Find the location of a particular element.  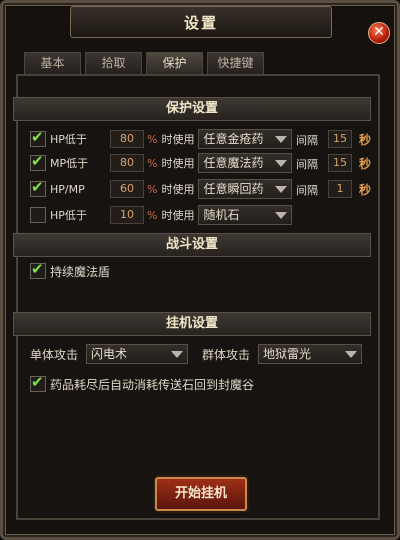

dropdown-value: 闪电术 is located at coordinates (109, 354).